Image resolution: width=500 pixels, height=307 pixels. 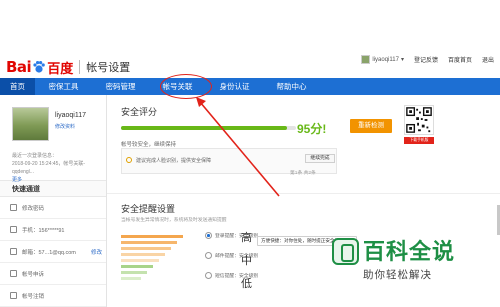 I want to click on download-app-label: 下载手机版, so click(x=419, y=140).